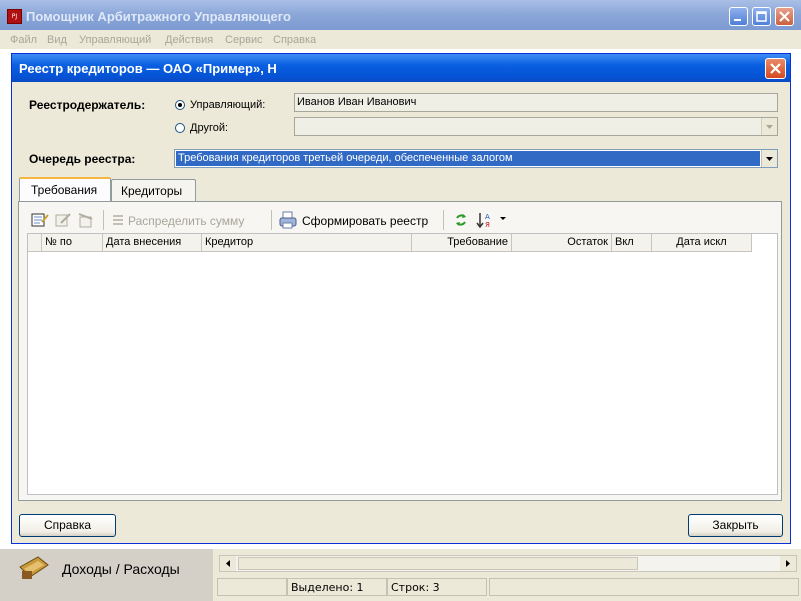  What do you see at coordinates (121, 569) in the screenshot?
I see `income-expense-item: Доходы / Расходы` at bounding box center [121, 569].